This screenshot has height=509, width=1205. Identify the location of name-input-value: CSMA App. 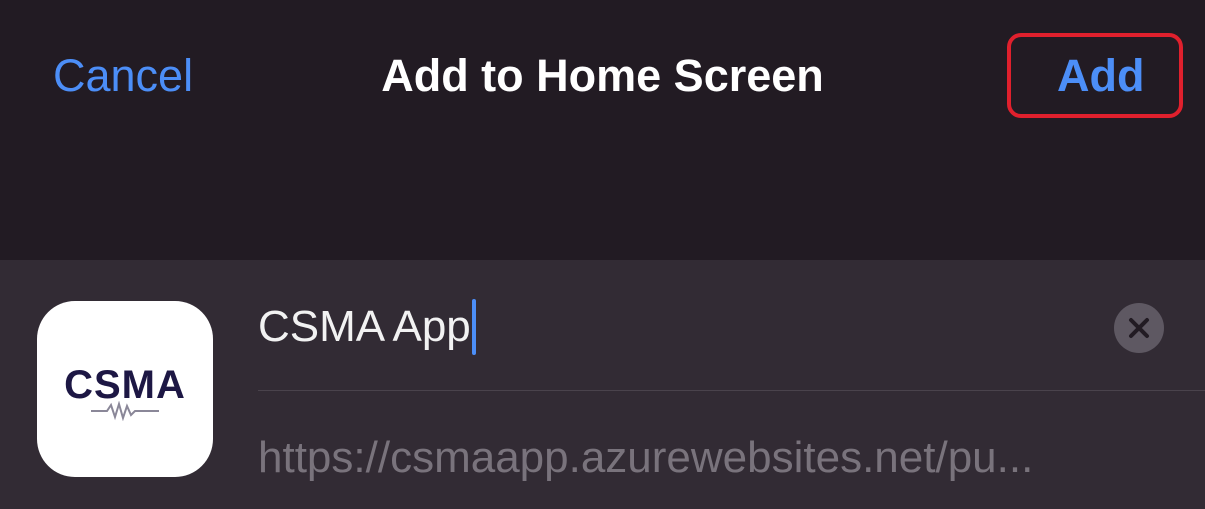
(364, 326).